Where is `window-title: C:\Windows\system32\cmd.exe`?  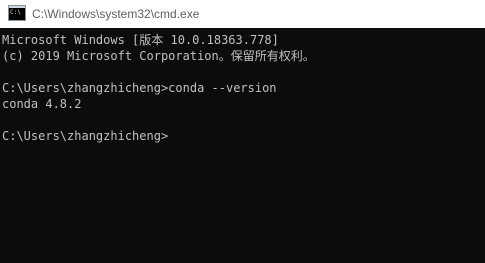 window-title: C:\Windows\system32\cmd.exe is located at coordinates (116, 14).